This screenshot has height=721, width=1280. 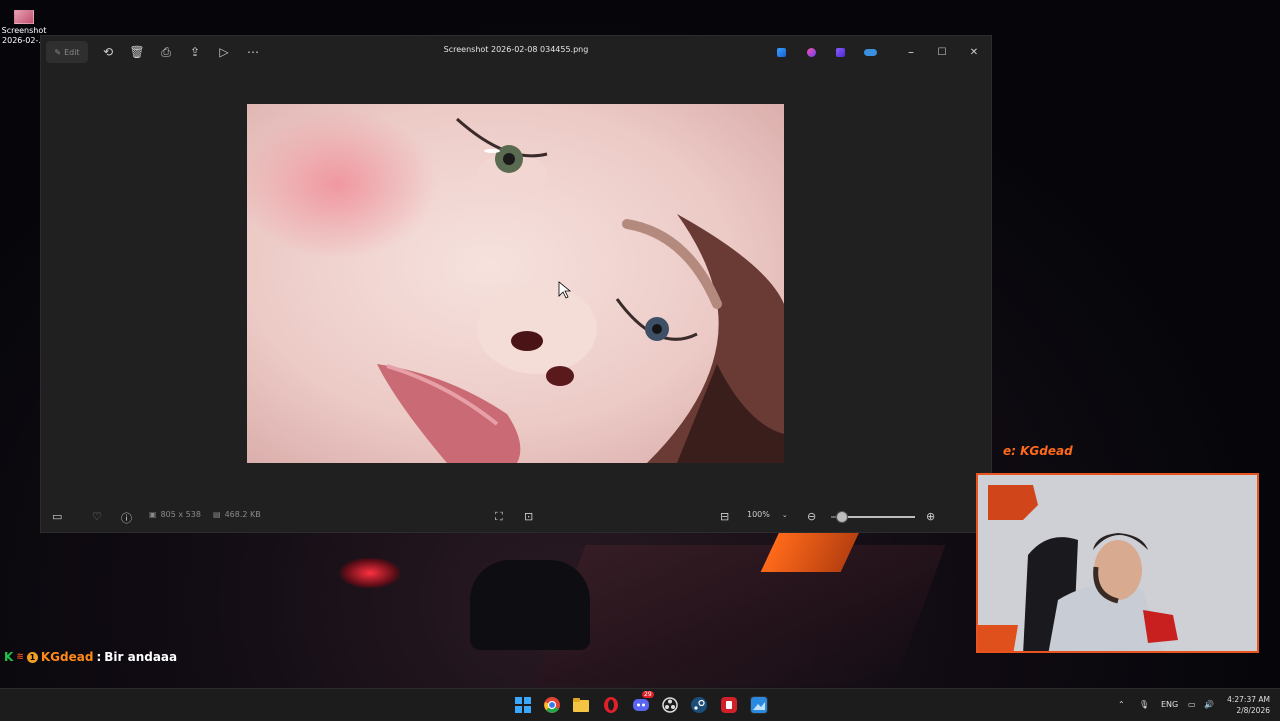 I want to click on taskbar-steam, so click(x=699, y=705).